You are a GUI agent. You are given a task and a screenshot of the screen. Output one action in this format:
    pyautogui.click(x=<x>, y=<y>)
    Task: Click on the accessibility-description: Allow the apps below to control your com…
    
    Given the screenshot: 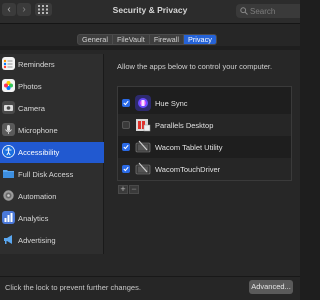 What is the action you would take?
    pyautogui.click(x=195, y=66)
    